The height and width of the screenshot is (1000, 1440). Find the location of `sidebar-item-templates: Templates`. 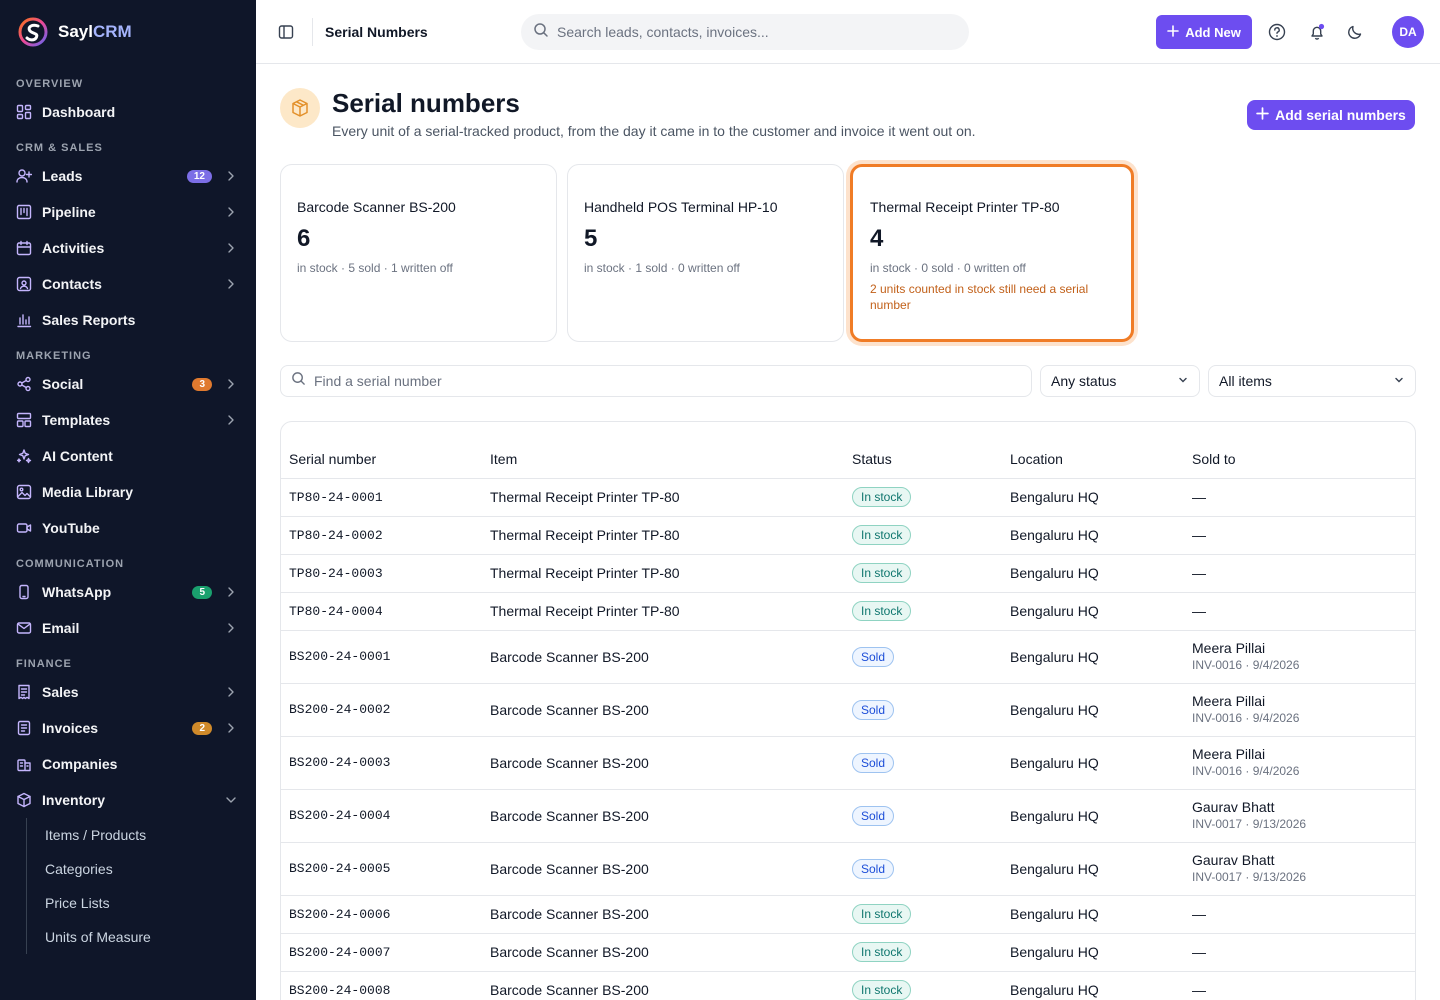

sidebar-item-templates: Templates is located at coordinates (128, 420).